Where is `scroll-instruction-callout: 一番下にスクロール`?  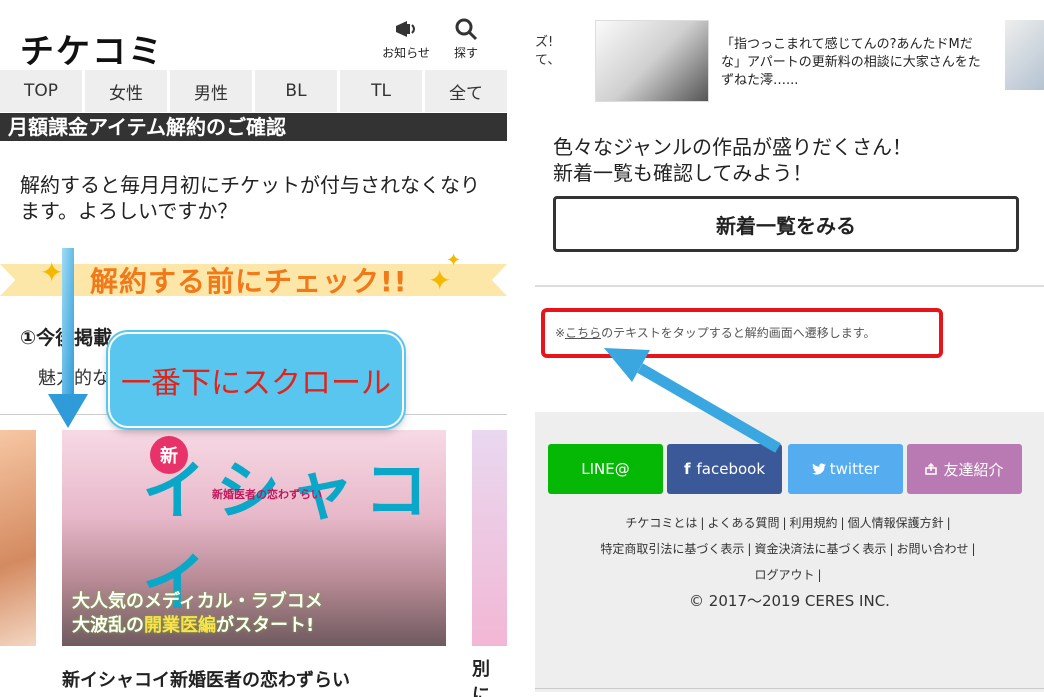 scroll-instruction-callout: 一番下にスクロール is located at coordinates (256, 380).